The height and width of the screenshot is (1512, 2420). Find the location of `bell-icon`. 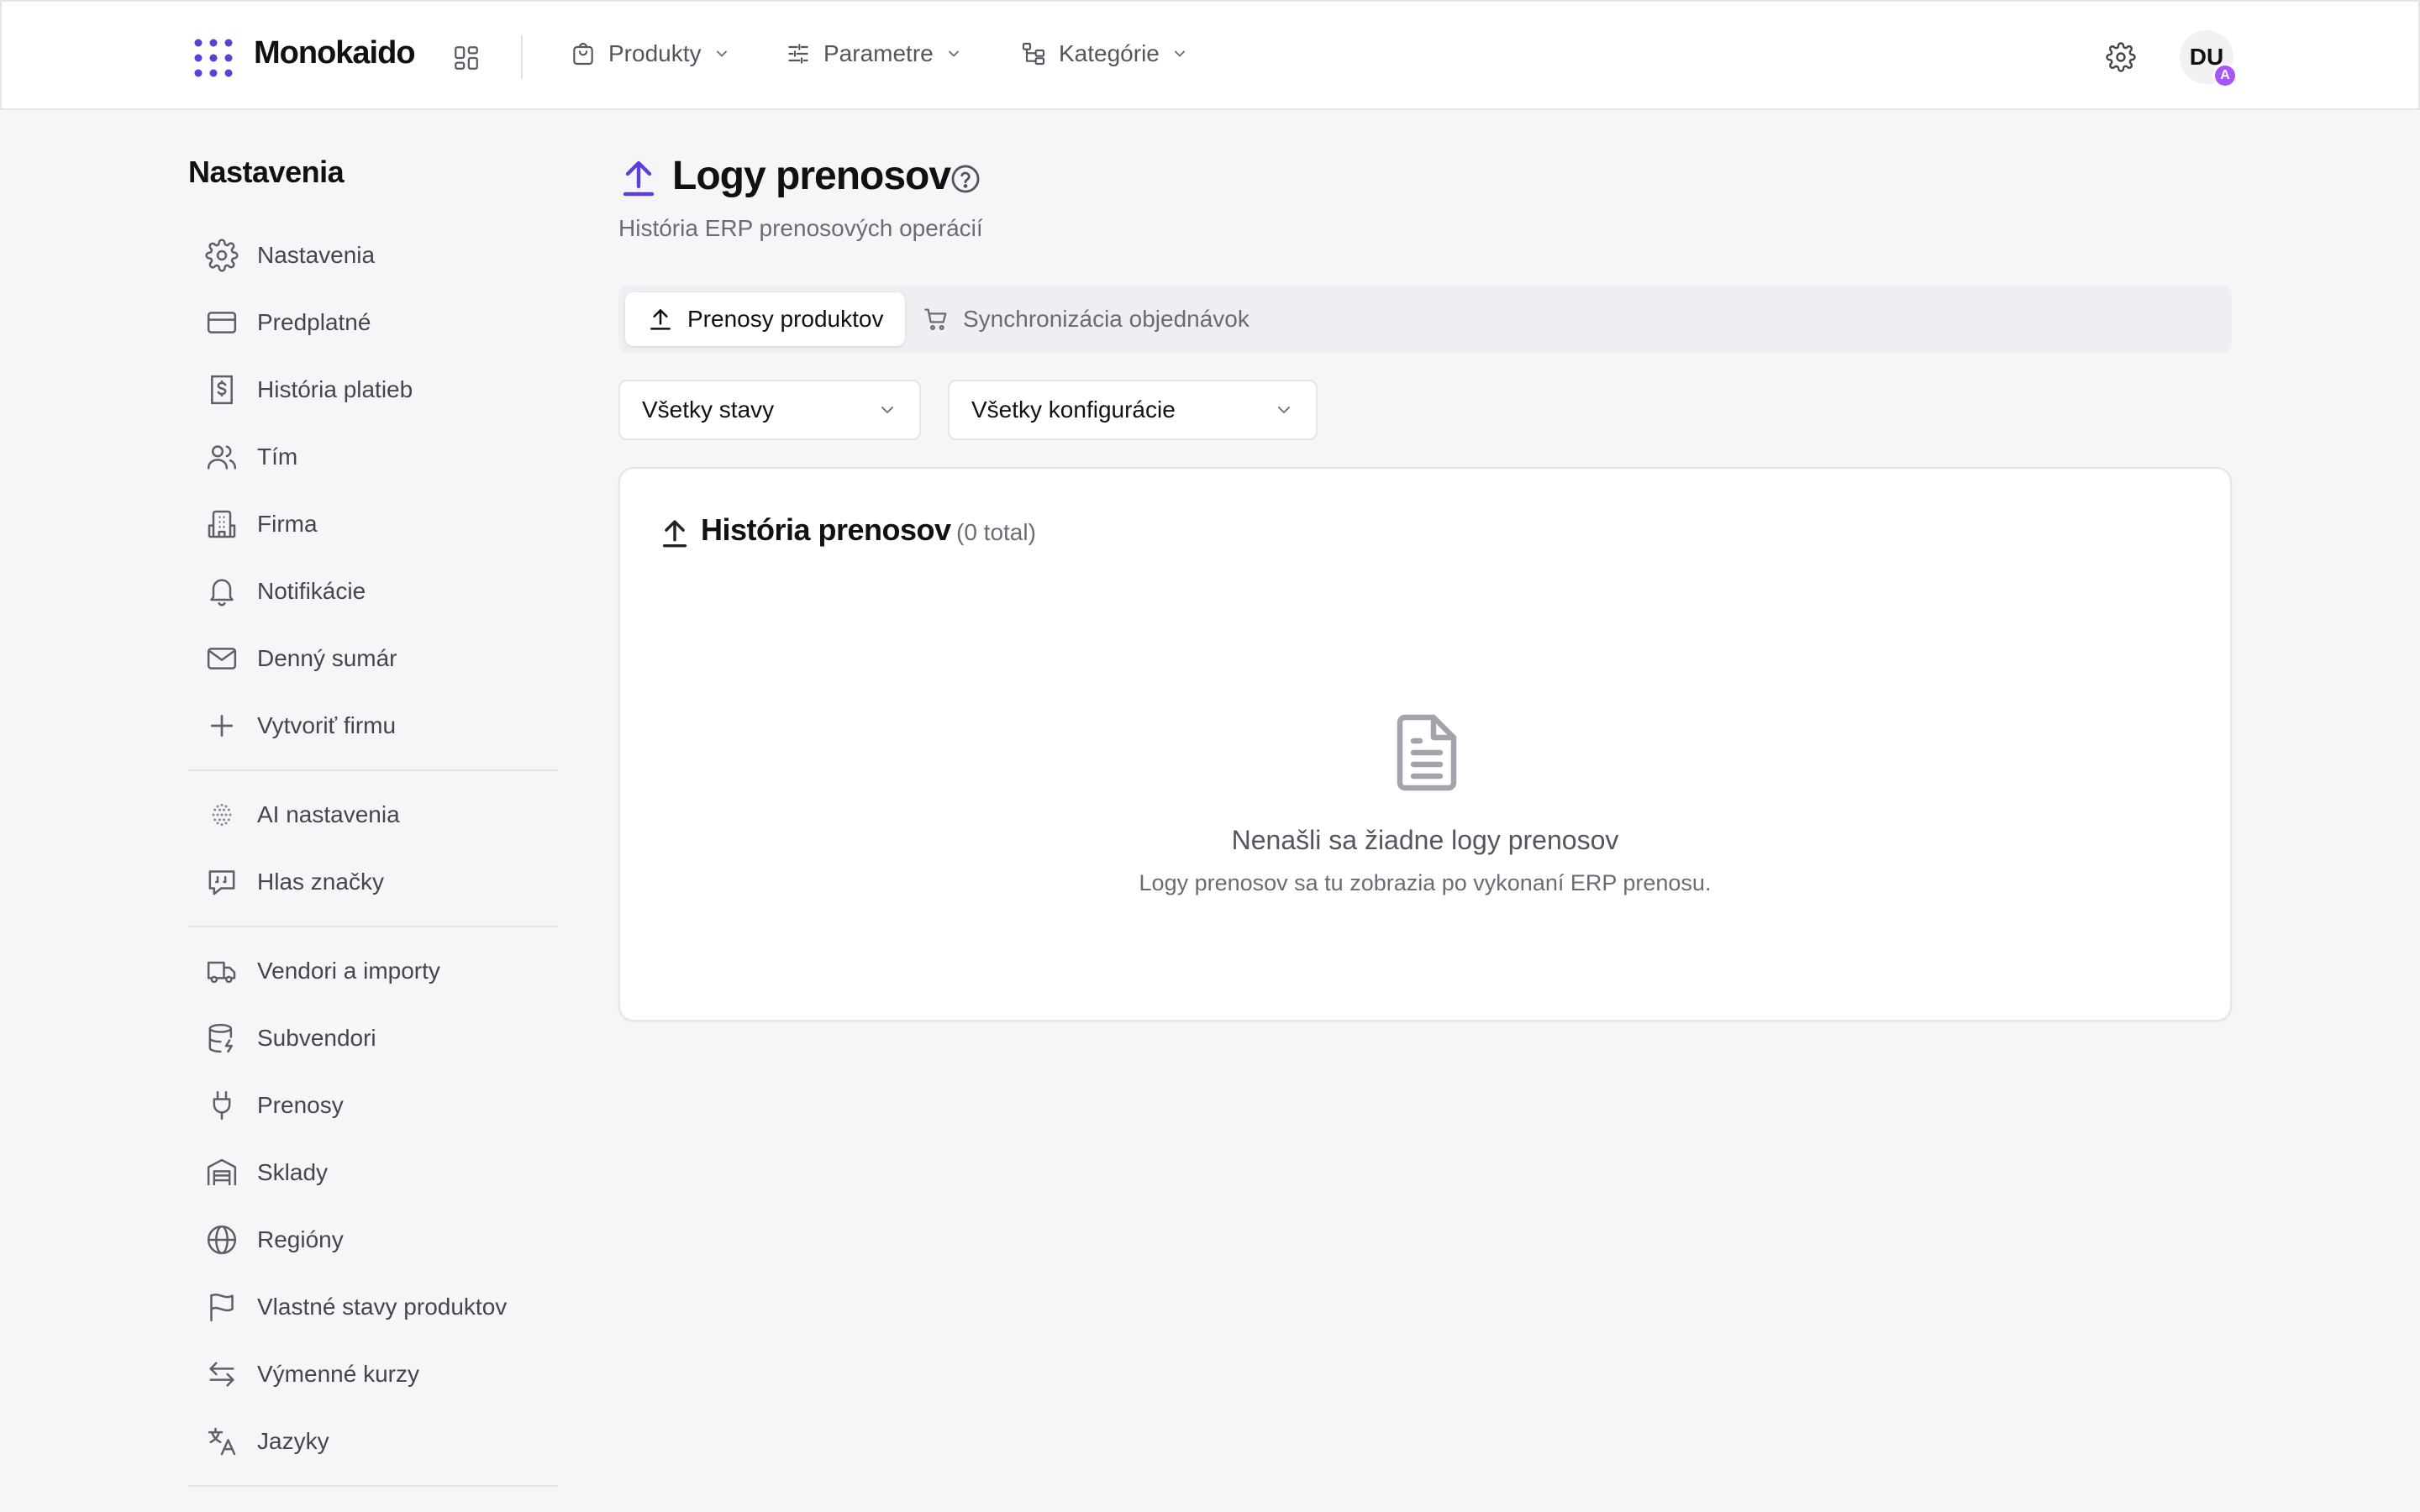

bell-icon is located at coordinates (222, 591).